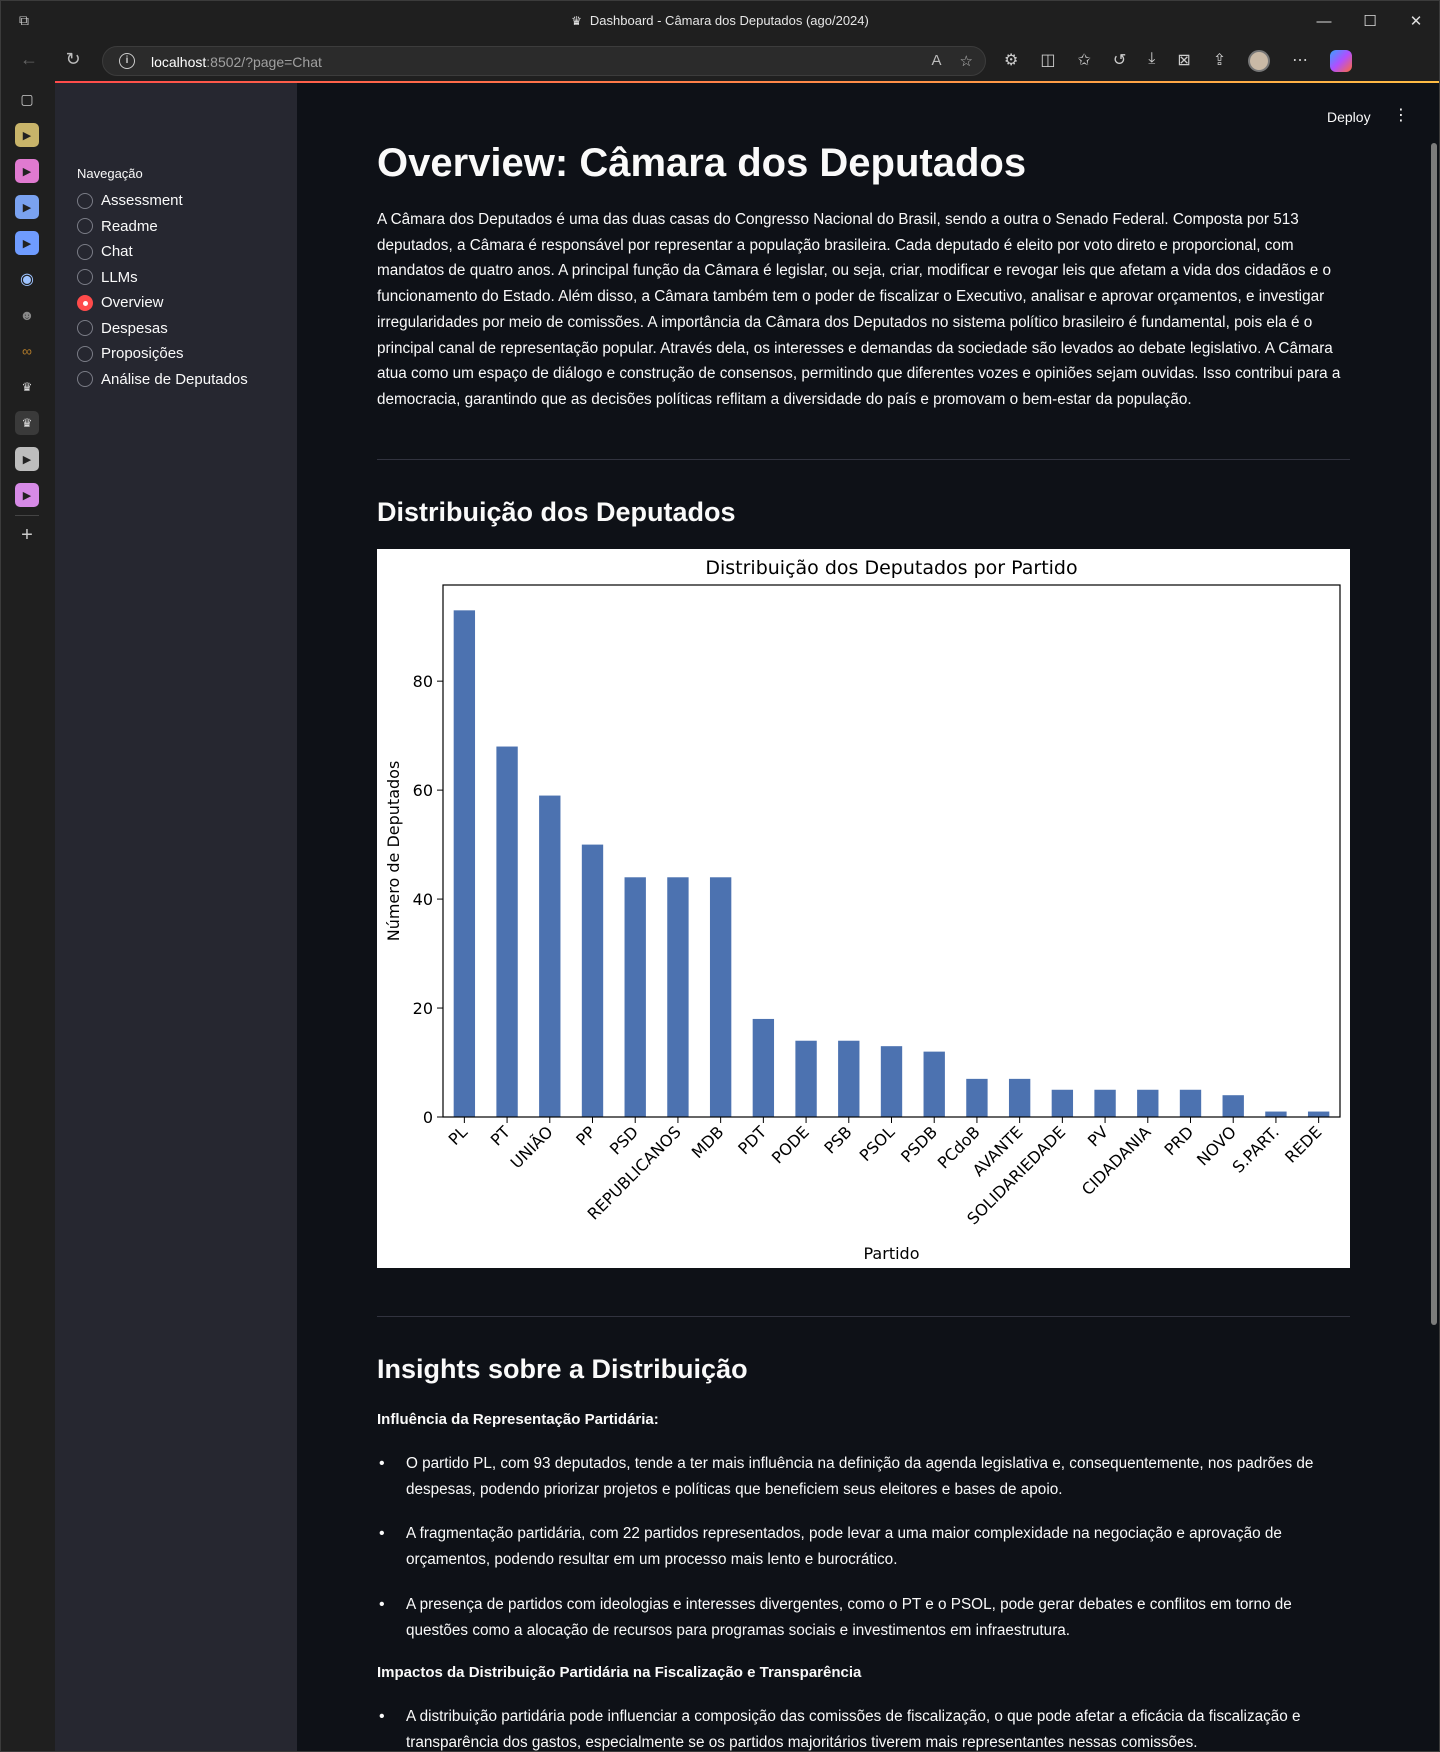  I want to click on tab-actions-icon: ▢, so click(27, 99).